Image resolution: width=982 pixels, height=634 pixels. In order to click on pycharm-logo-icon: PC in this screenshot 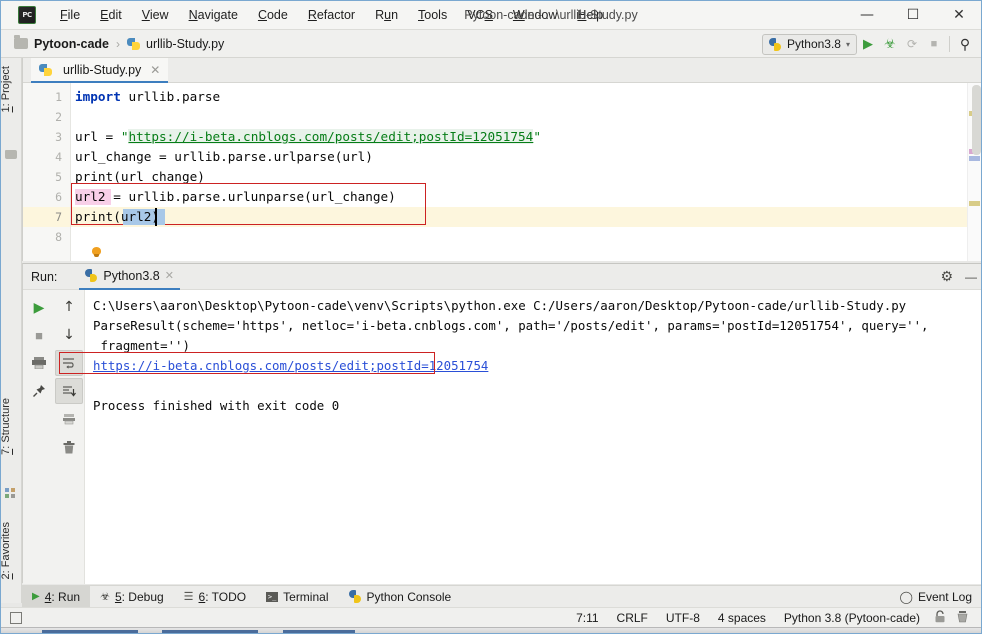, I will do `click(27, 14)`.